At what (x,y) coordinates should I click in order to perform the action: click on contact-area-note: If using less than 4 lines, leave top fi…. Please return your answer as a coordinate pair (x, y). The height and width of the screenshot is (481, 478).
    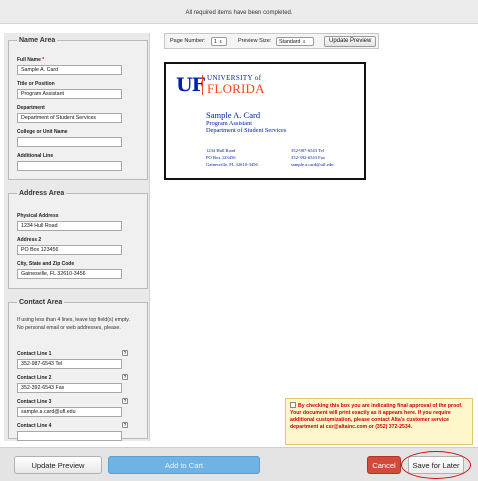
    Looking at the image, I should click on (73, 324).